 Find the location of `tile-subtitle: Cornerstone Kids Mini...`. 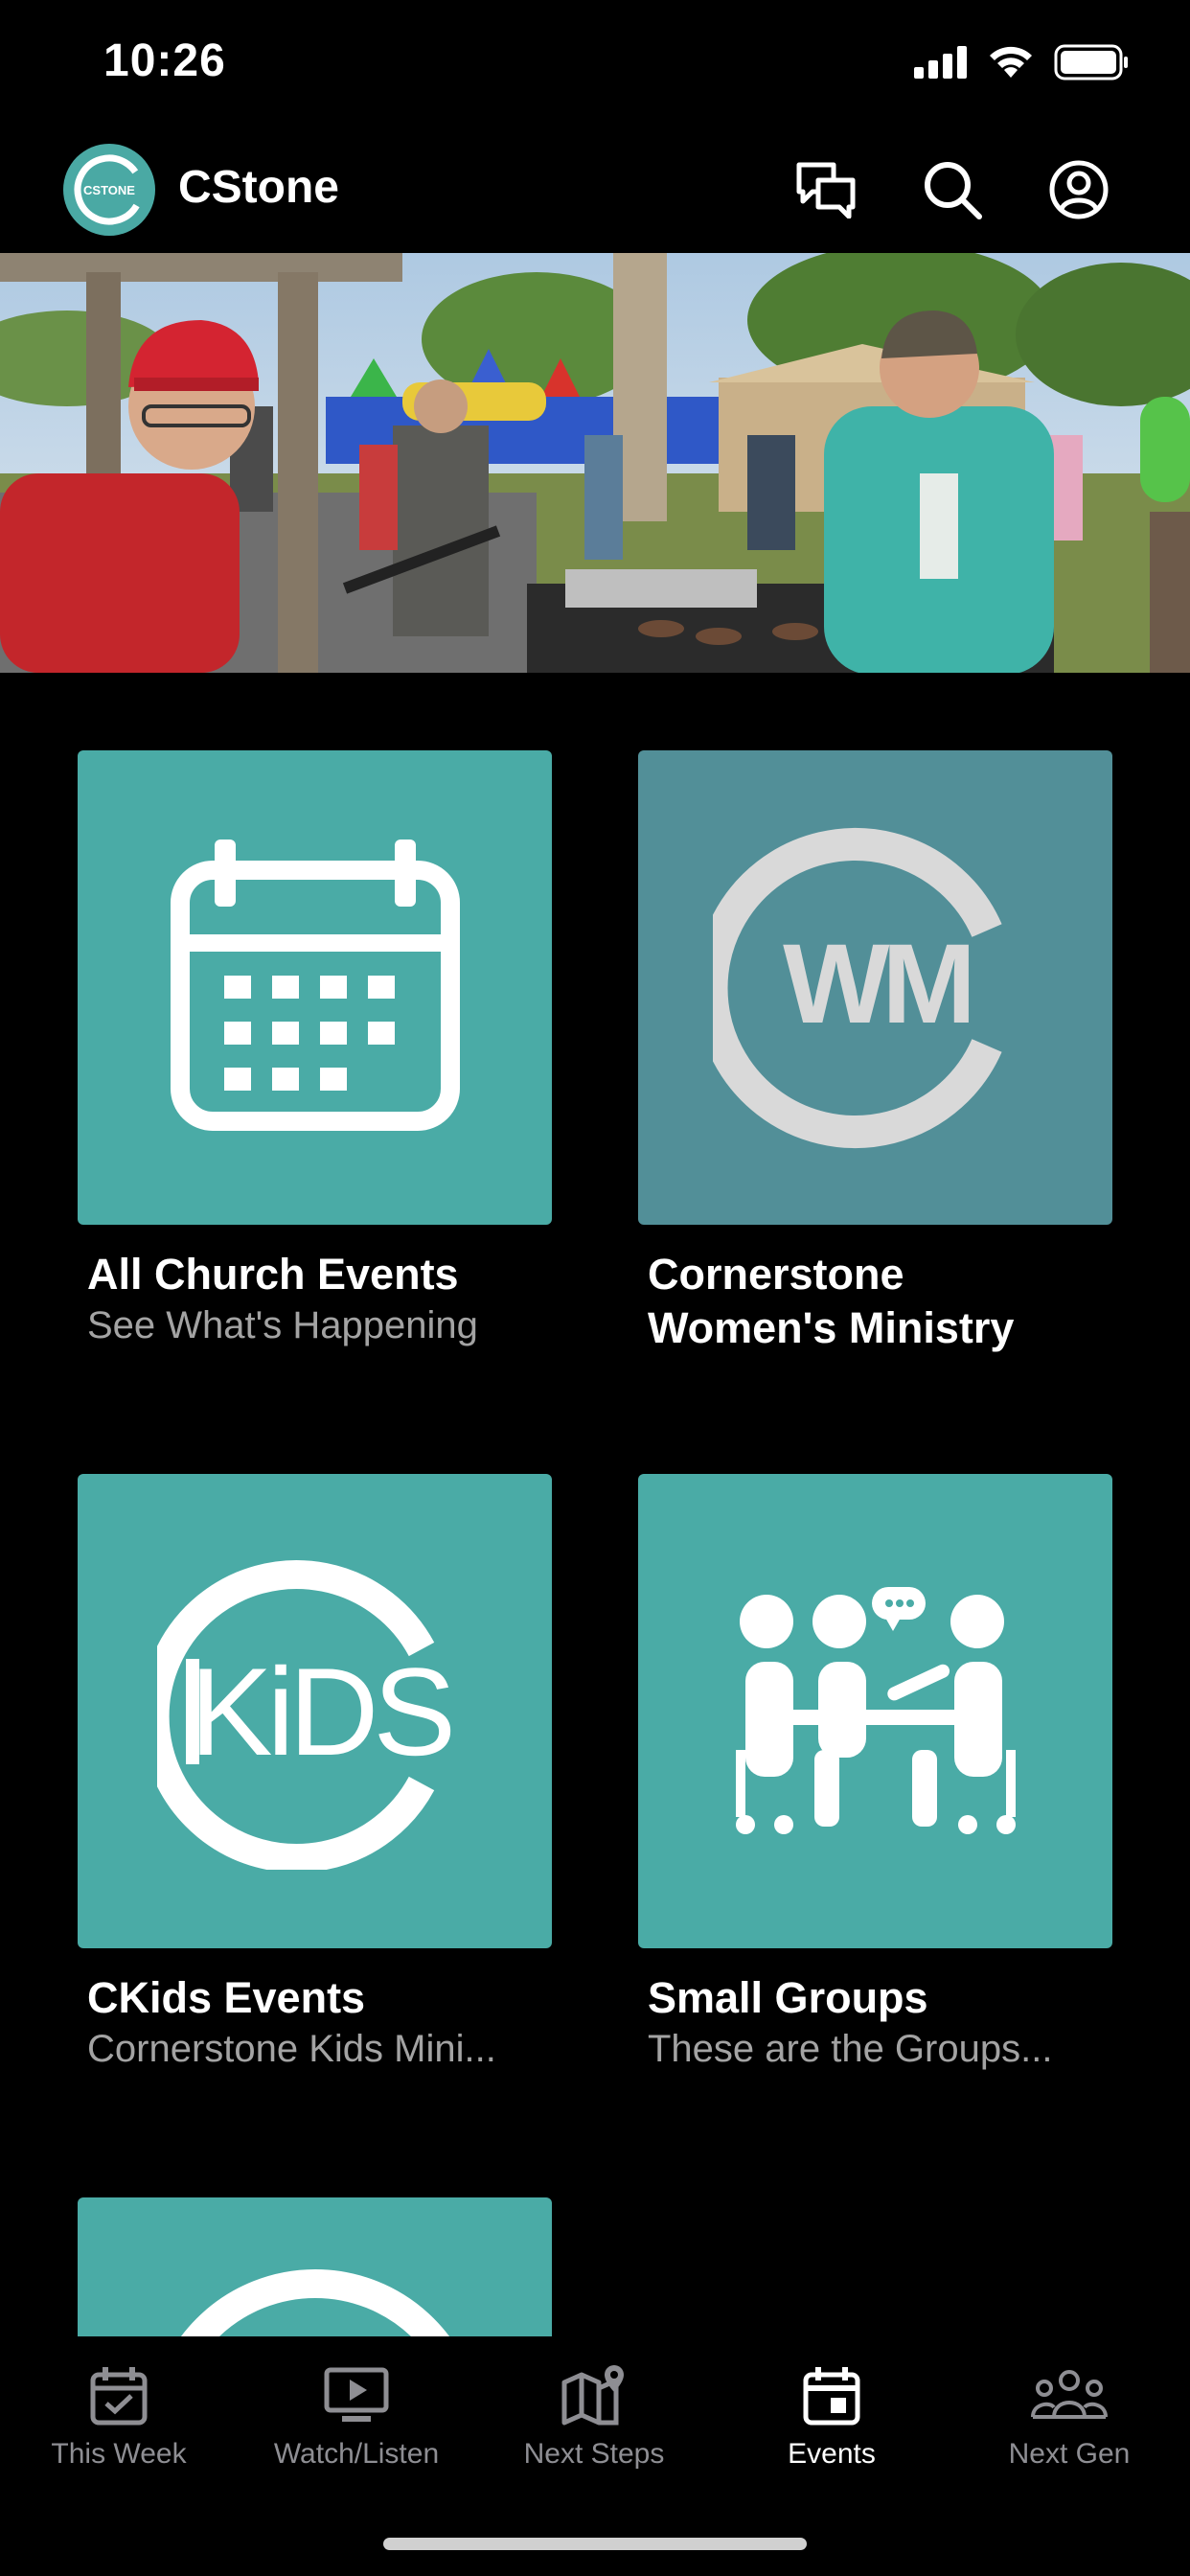

tile-subtitle: Cornerstone Kids Mini... is located at coordinates (292, 2049).